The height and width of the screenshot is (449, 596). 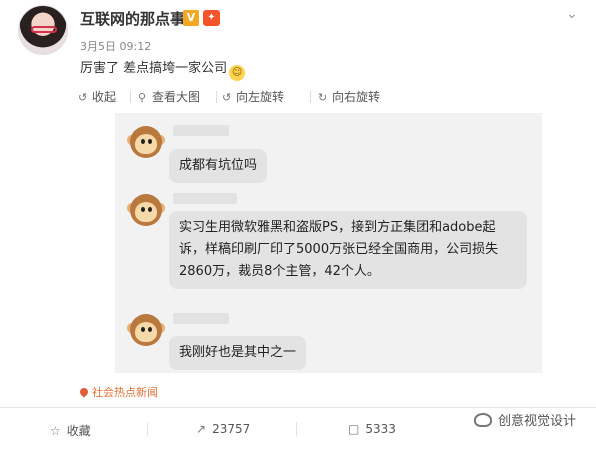 What do you see at coordinates (132, 18) in the screenshot?
I see `author-name: 互联网的那点事` at bounding box center [132, 18].